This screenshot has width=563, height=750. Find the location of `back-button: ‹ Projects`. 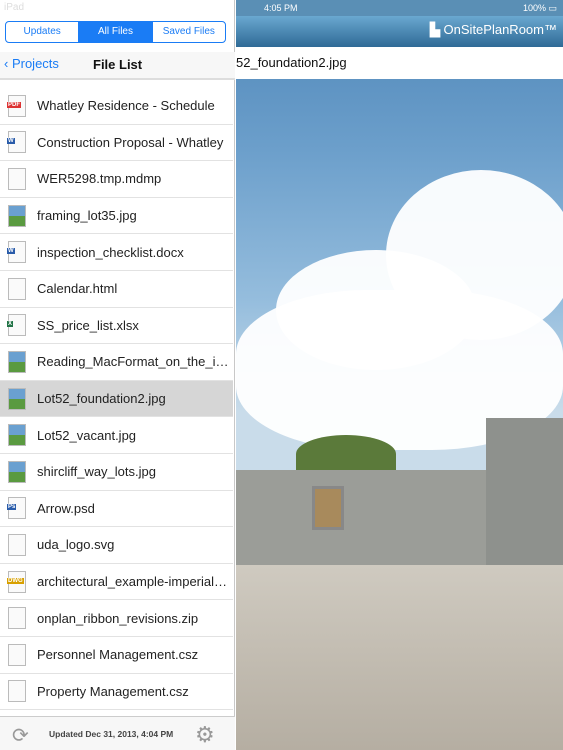

back-button: ‹ Projects is located at coordinates (31, 63).